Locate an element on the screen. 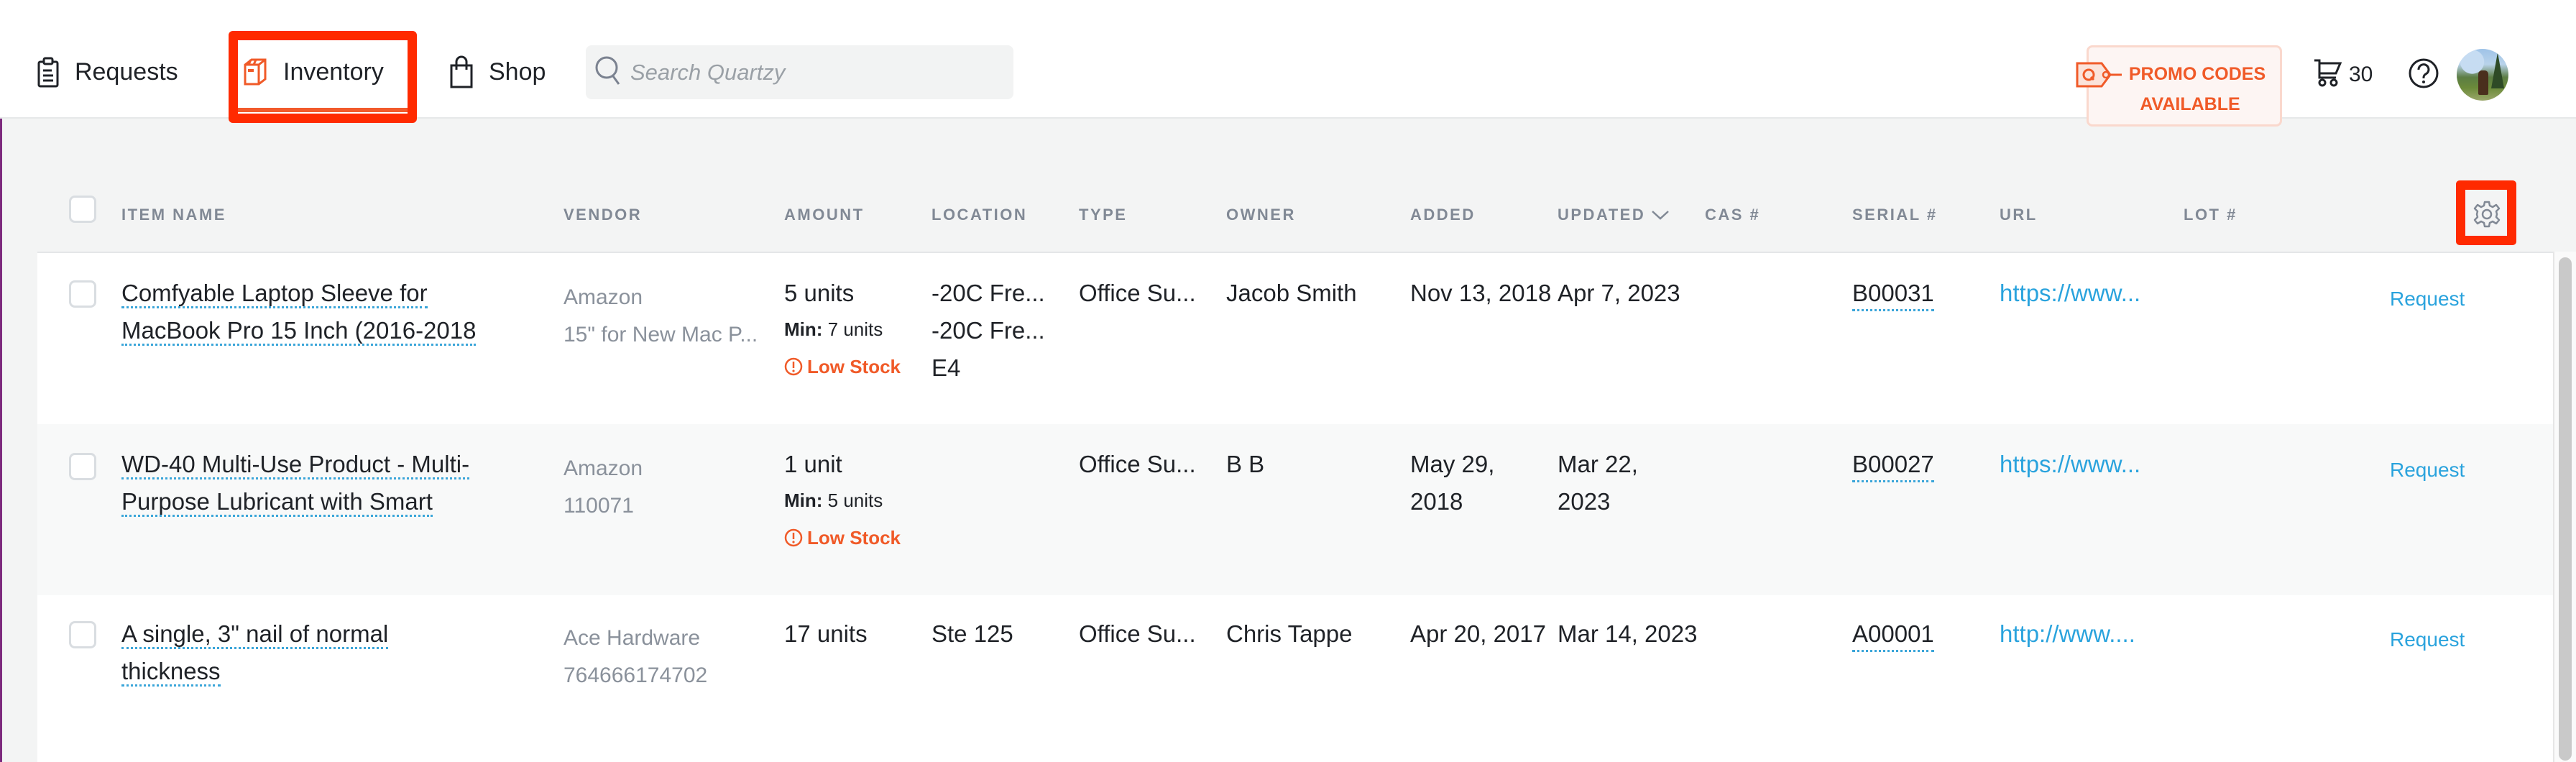 Image resolution: width=2576 pixels, height=762 pixels. amount-cell: 17 units is located at coordinates (826, 634).